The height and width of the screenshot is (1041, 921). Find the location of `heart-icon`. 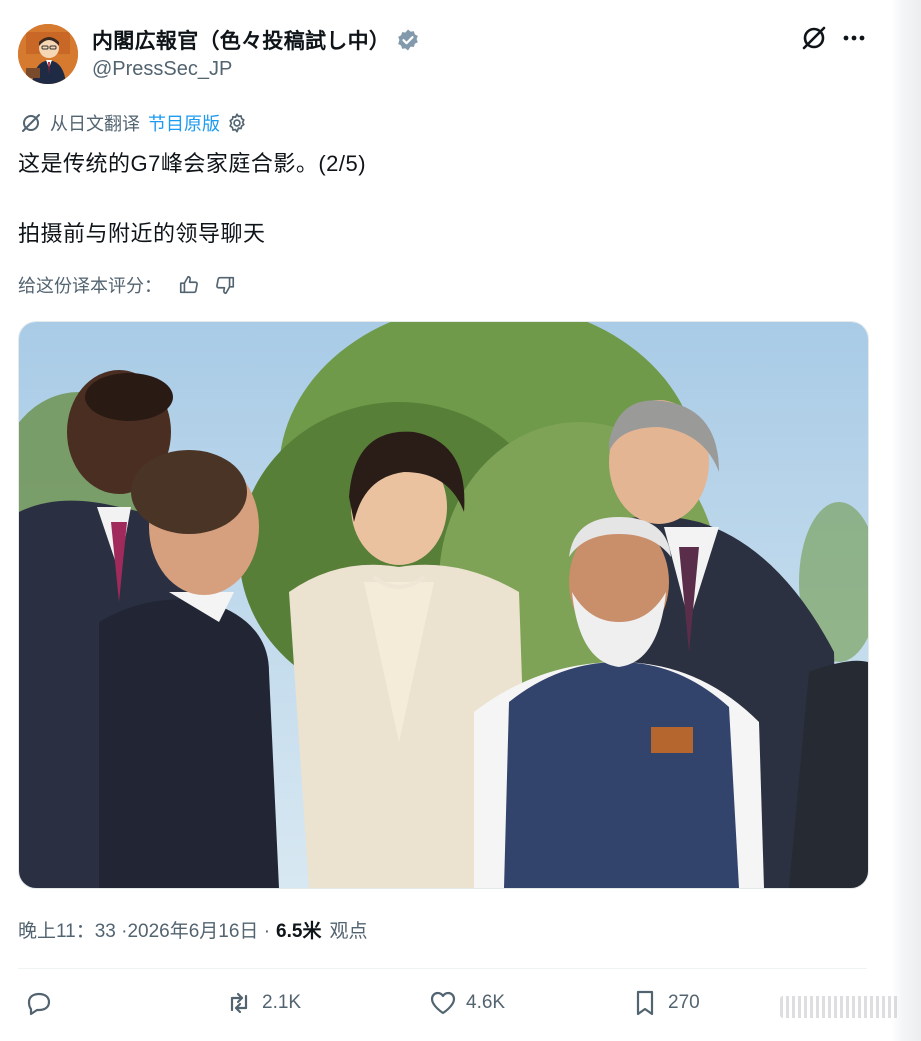

heart-icon is located at coordinates (443, 1003).